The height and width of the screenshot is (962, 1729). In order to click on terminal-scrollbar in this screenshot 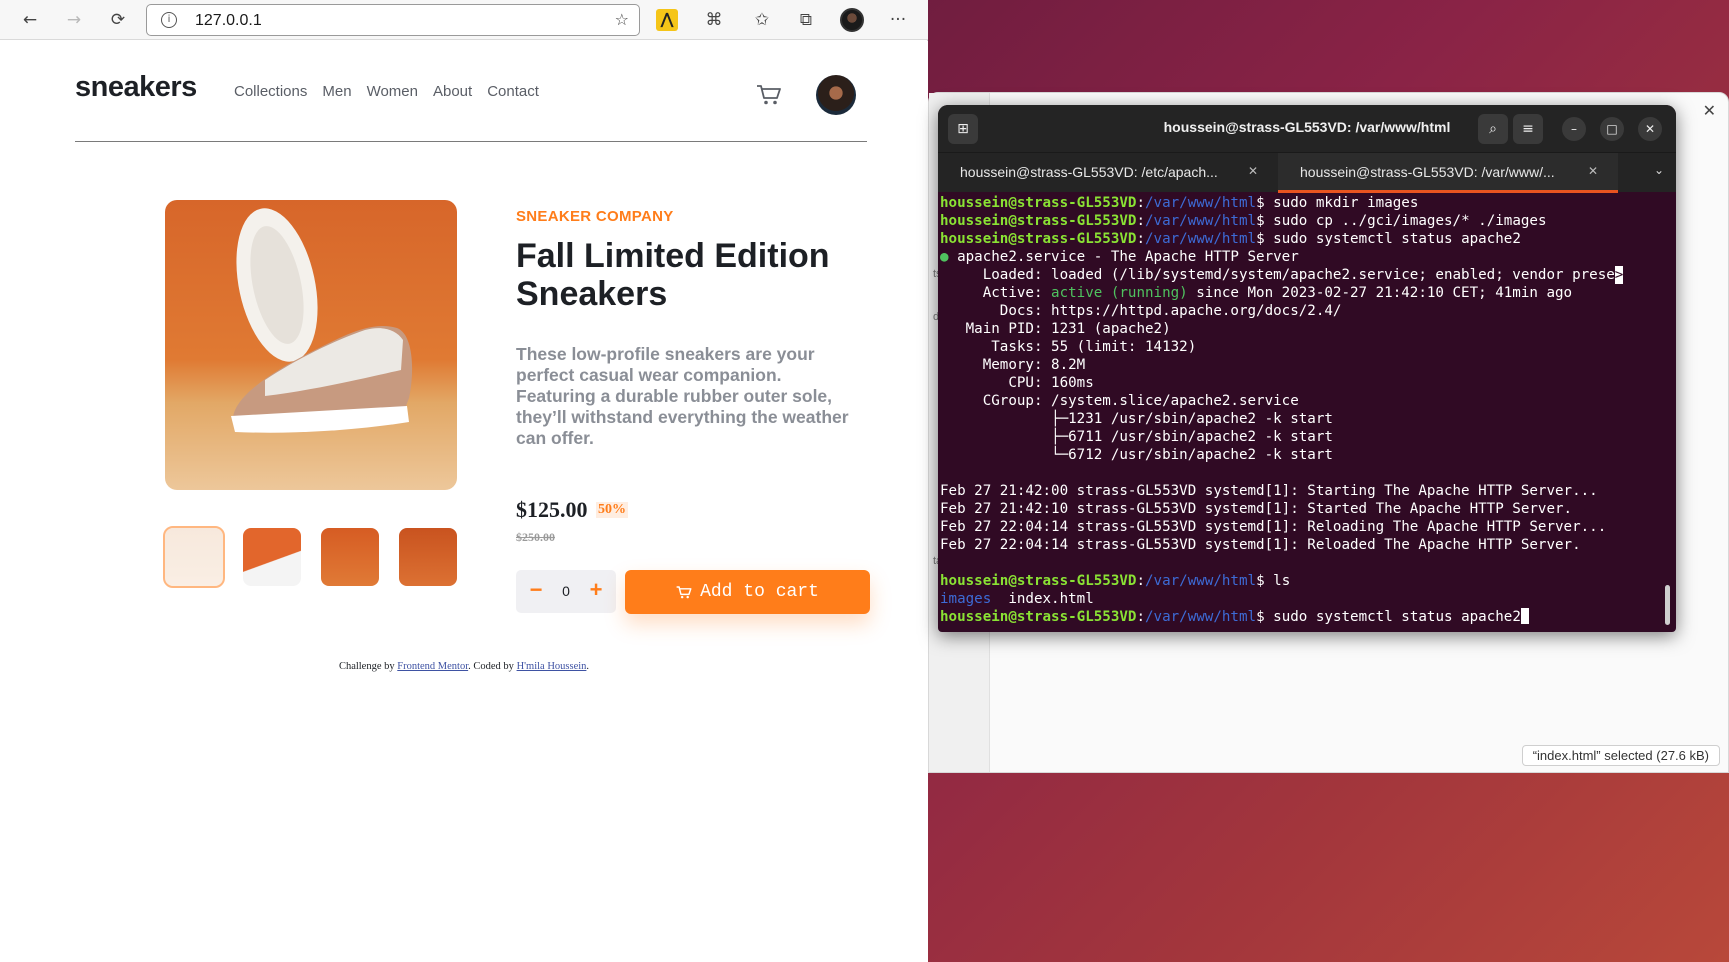, I will do `click(1667, 605)`.